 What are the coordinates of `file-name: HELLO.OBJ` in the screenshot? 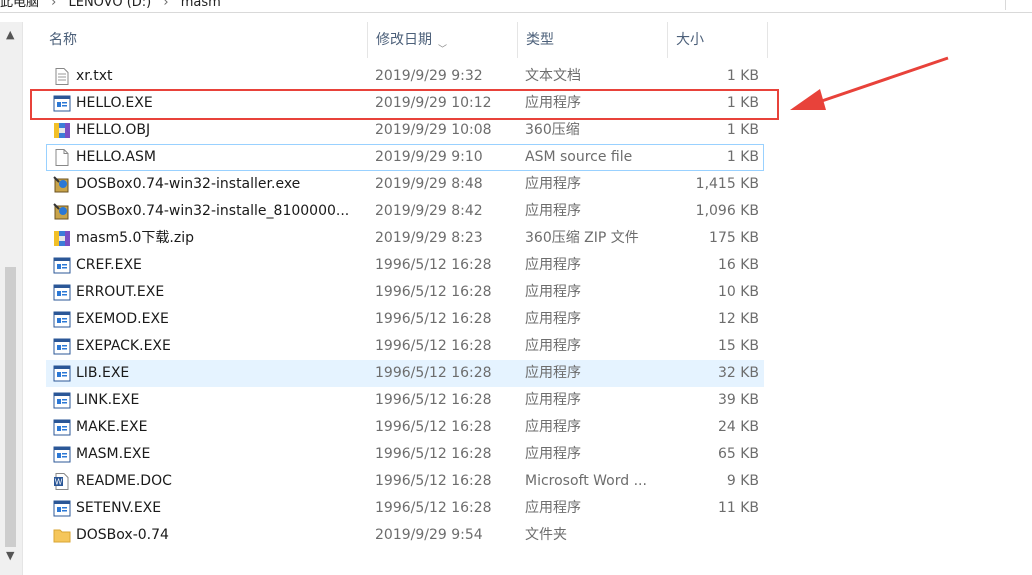 It's located at (113, 130).